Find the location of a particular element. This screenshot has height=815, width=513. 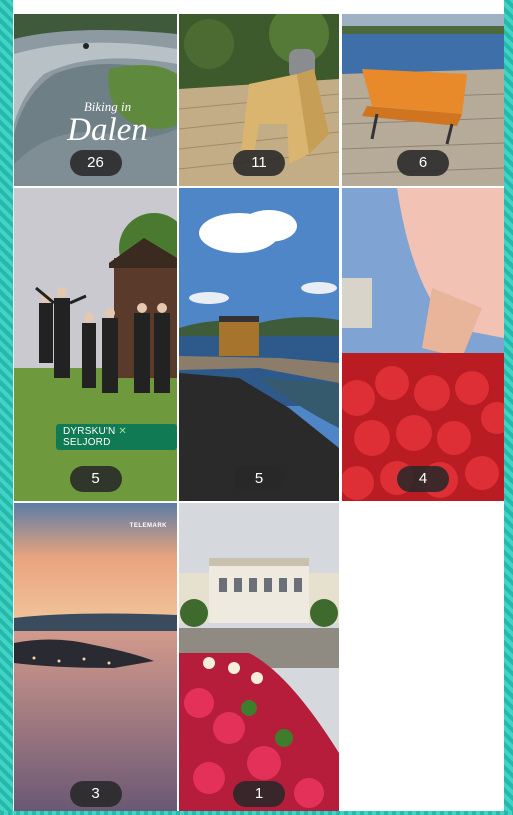

highlight-tile-seljord-dancers: DYRSKU'N ✕ SELJORD 5 is located at coordinates (95, 344).